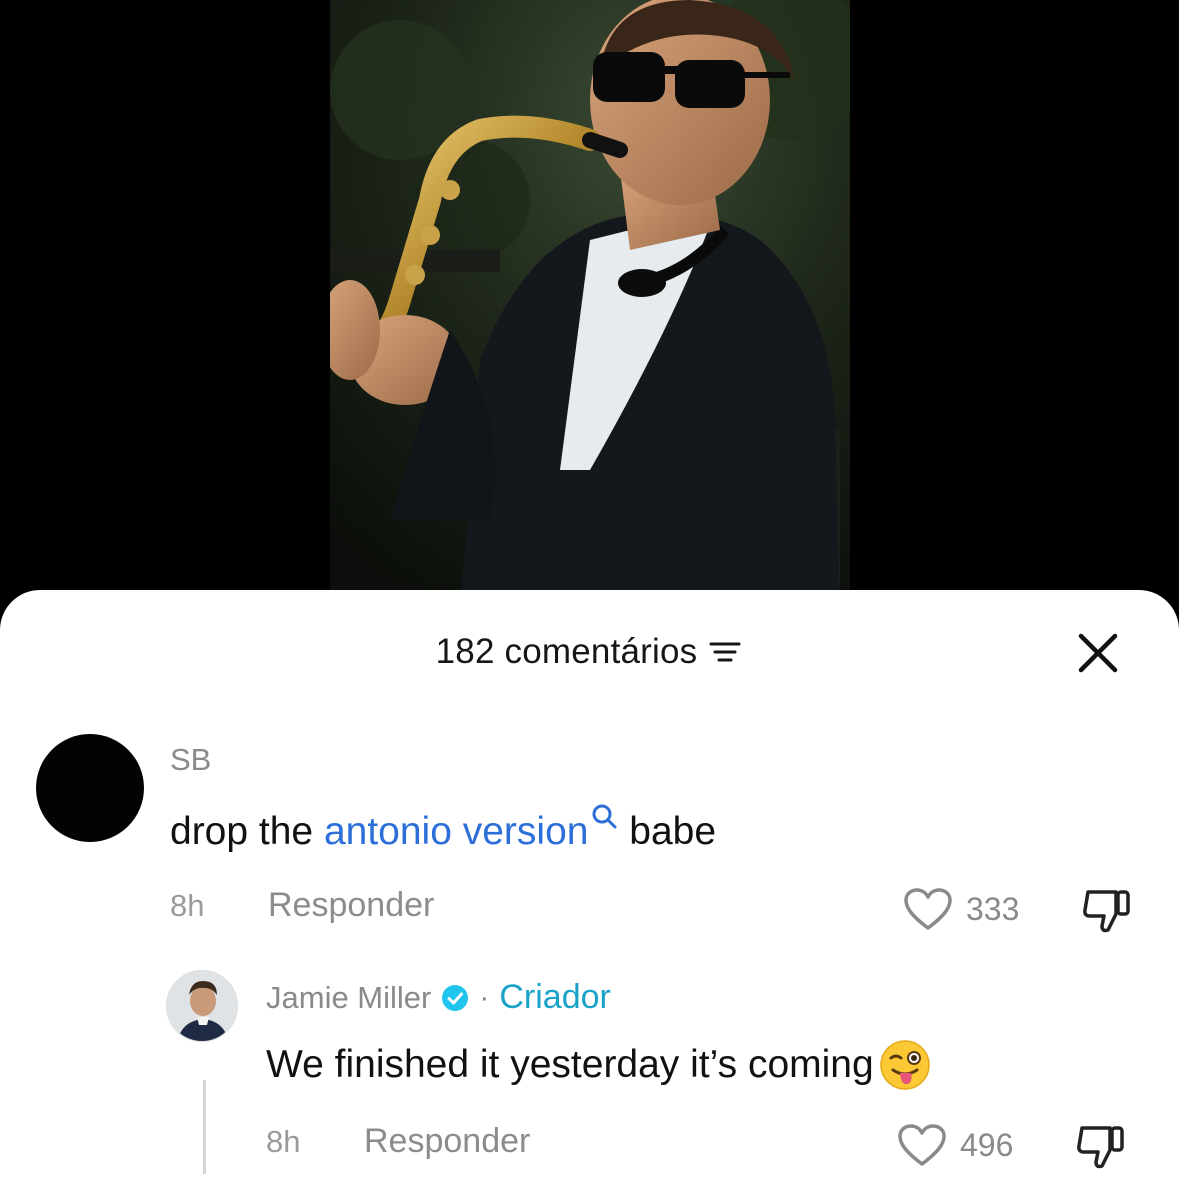  I want to click on search-icon, so click(604, 816).